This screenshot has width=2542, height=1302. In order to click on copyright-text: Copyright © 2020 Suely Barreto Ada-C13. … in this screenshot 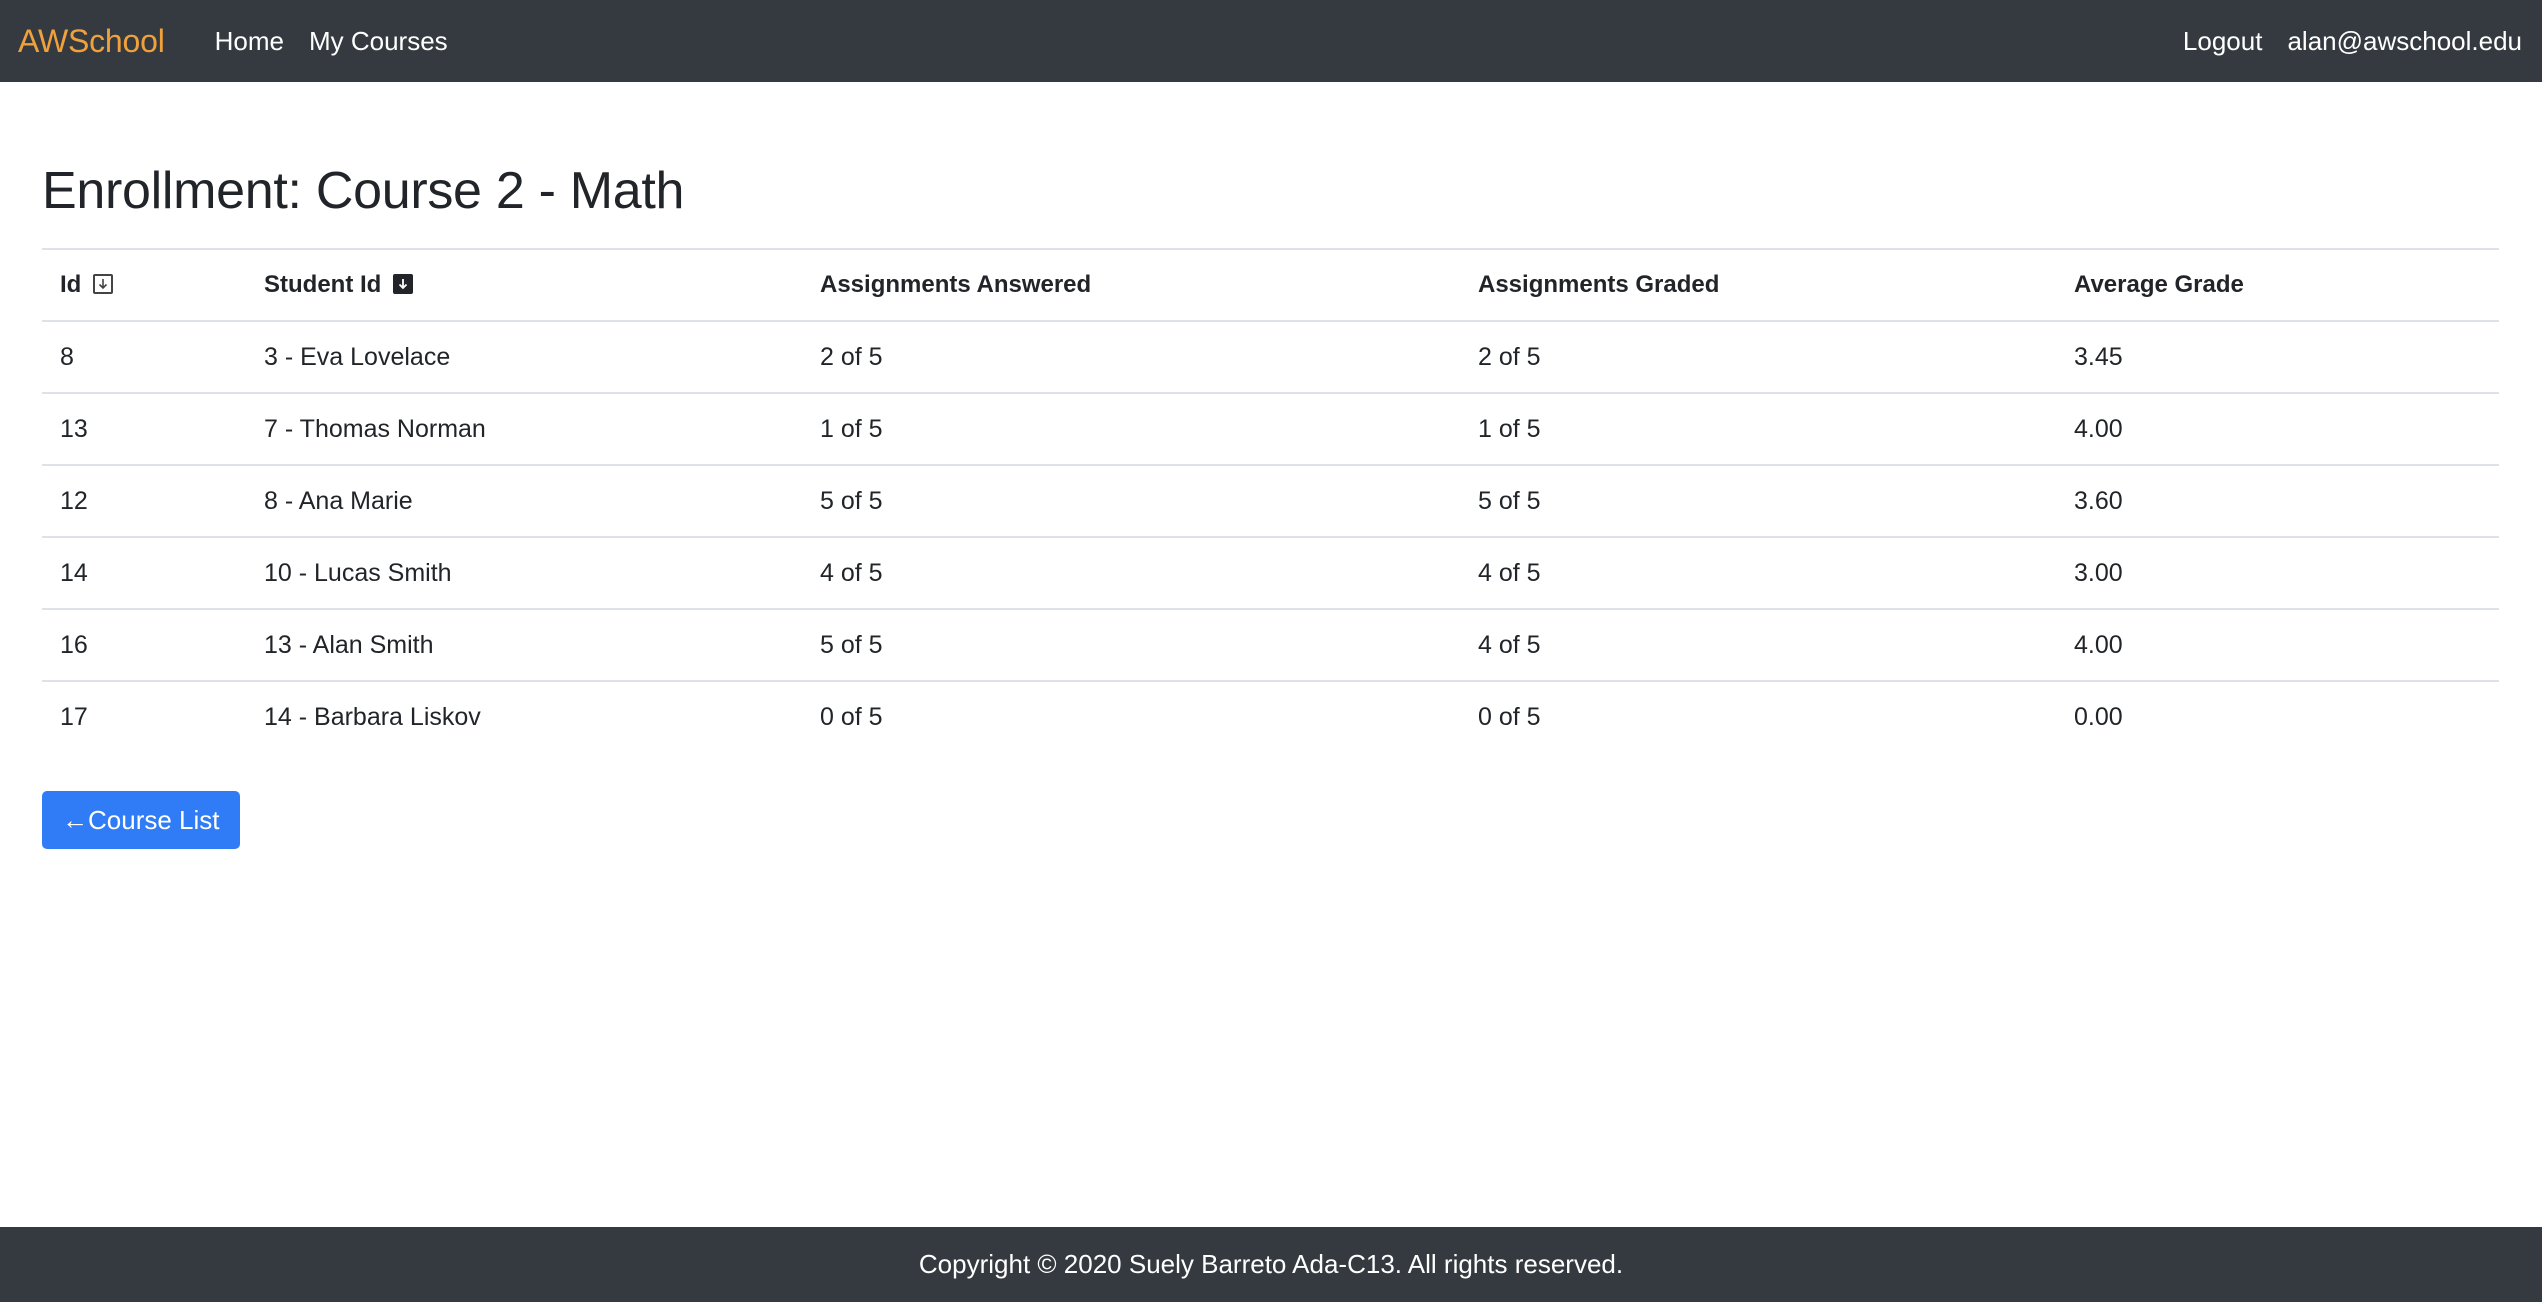, I will do `click(1271, 1264)`.